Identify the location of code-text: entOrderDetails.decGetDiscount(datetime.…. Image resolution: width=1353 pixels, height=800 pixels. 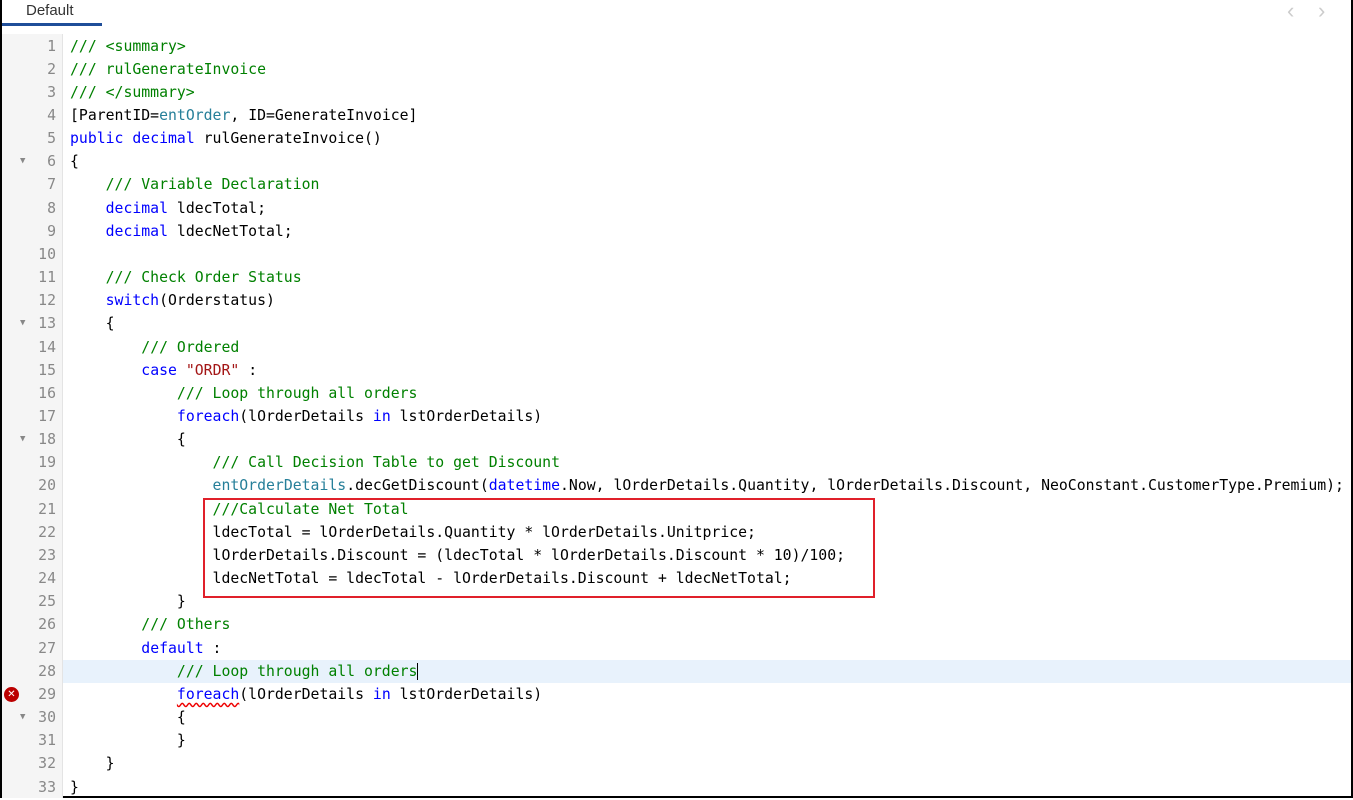
(707, 485).